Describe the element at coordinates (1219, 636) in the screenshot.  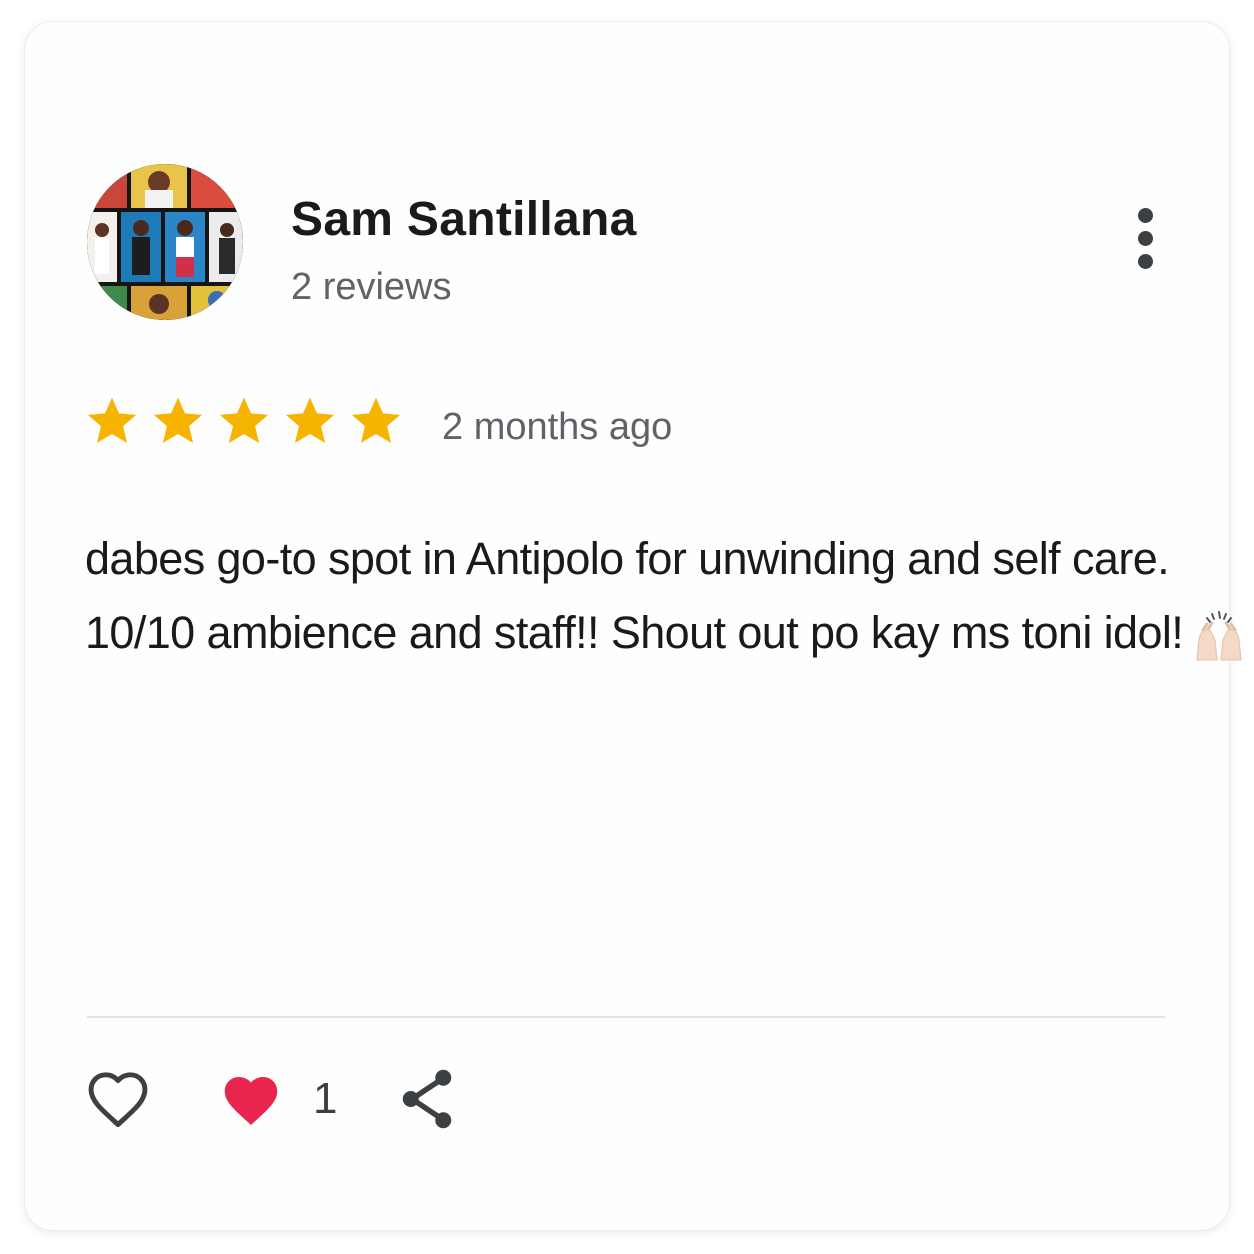
I see `raising-hands-emoji-icon` at that location.